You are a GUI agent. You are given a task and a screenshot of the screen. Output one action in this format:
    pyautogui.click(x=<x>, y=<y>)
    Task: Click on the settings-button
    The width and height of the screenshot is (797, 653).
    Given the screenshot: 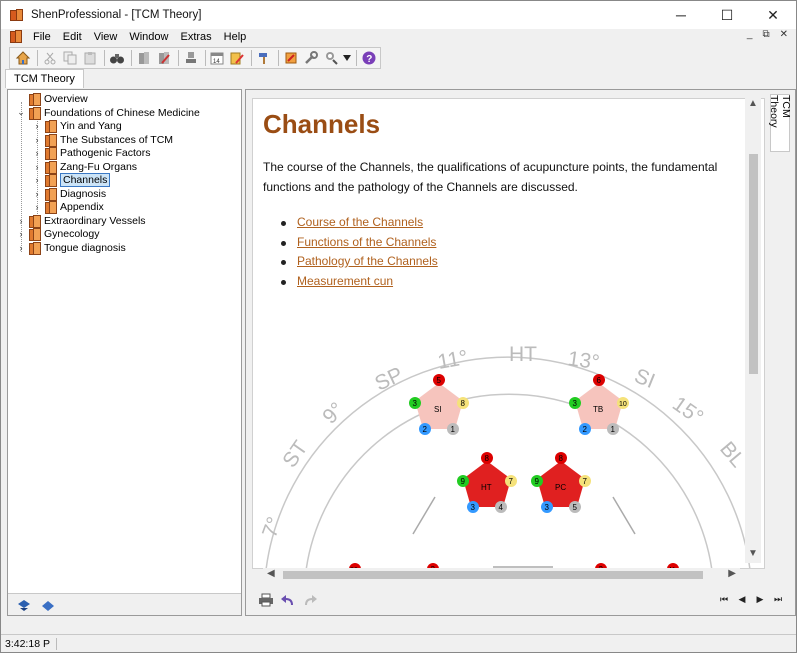 What is the action you would take?
    pyautogui.click(x=311, y=58)
    